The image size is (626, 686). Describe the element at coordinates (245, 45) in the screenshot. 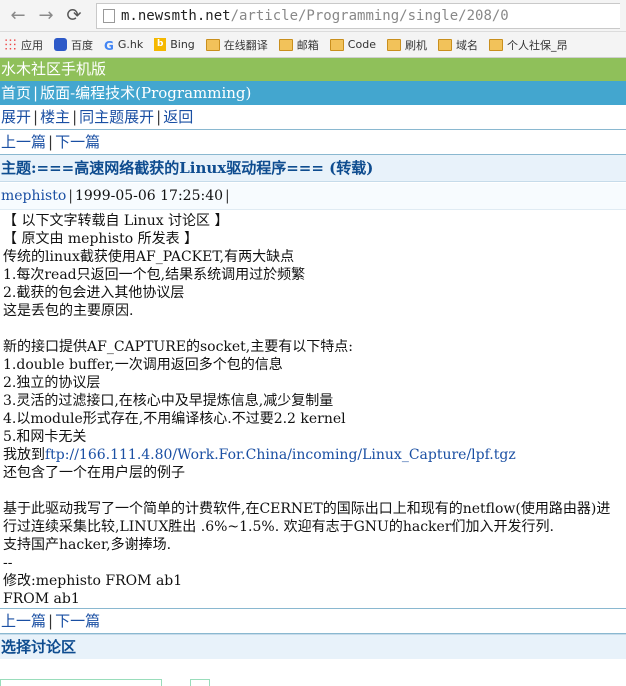

I see `bookmark-label: 在线翻译` at that location.